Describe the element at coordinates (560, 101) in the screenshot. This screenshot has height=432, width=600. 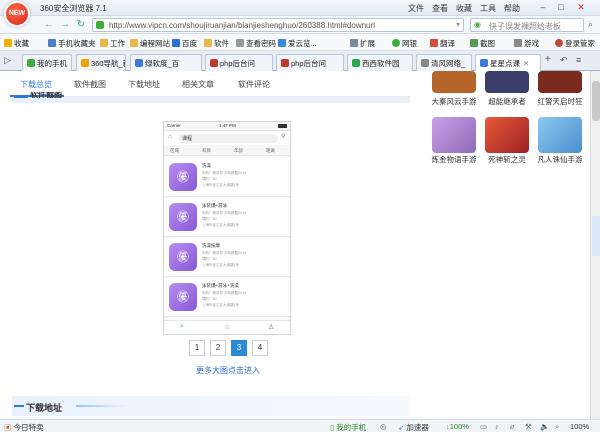
I see `game-label: 红警天启时狂` at that location.